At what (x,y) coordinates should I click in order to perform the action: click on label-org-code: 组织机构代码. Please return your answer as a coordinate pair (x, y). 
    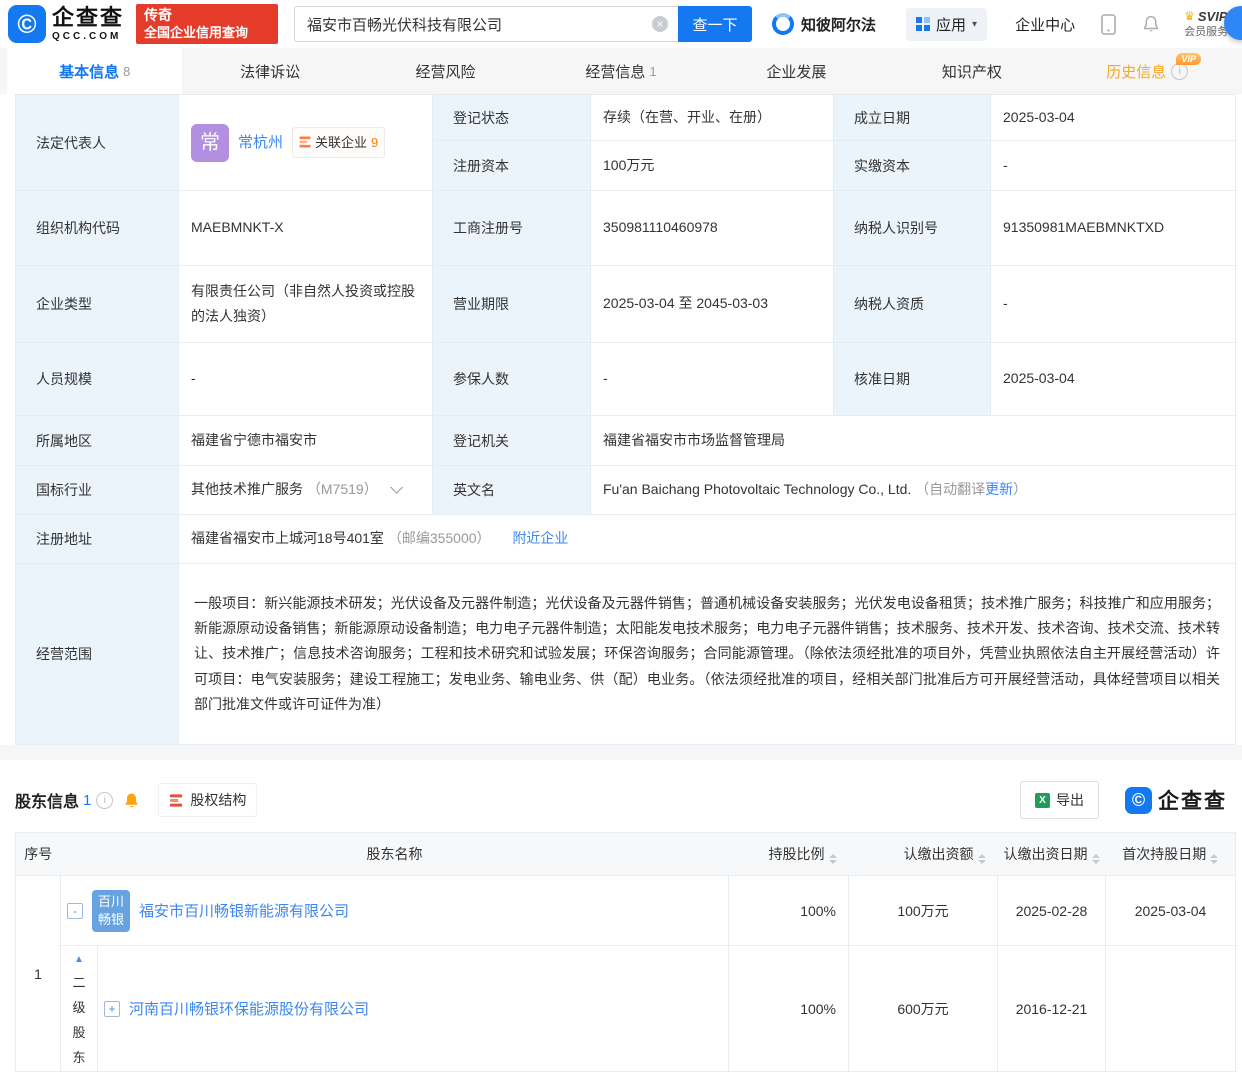
    Looking at the image, I should click on (97, 228).